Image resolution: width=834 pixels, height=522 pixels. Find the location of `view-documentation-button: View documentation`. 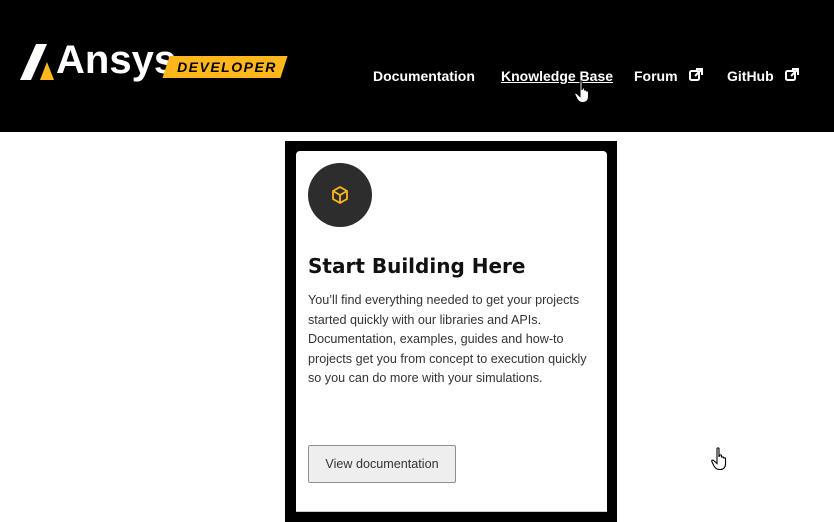

view-documentation-button: View documentation is located at coordinates (382, 464).